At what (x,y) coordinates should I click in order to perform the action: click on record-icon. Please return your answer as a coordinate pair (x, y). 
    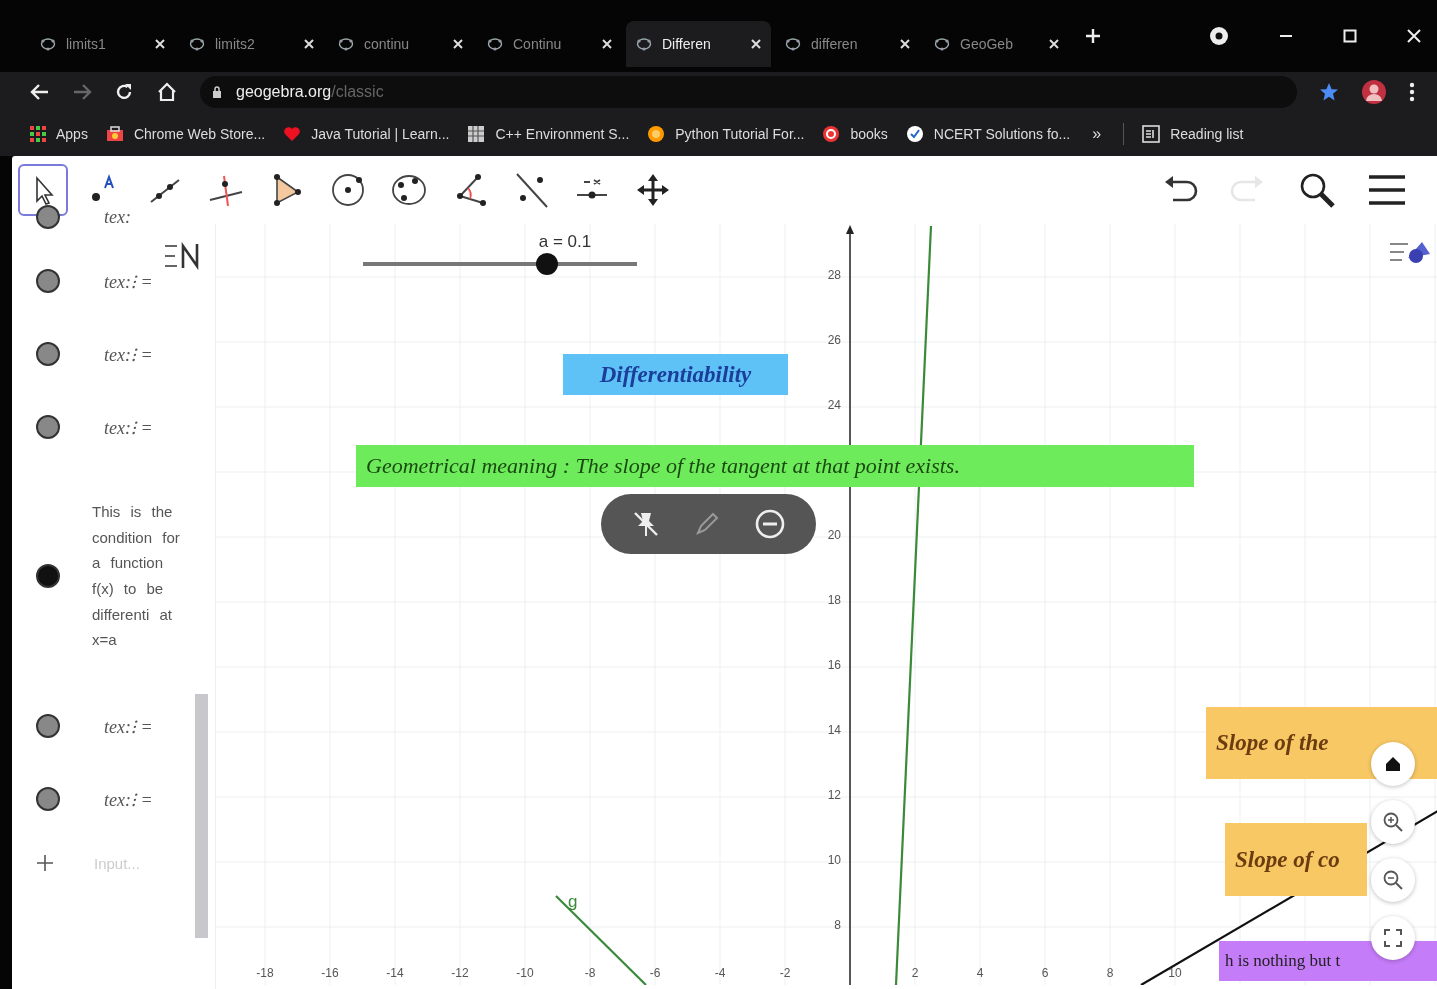
    Looking at the image, I should click on (1219, 36).